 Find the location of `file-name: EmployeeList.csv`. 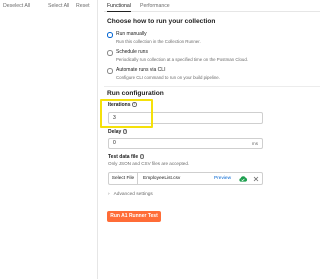

file-name: EmployeeList.csv is located at coordinates (162, 178).